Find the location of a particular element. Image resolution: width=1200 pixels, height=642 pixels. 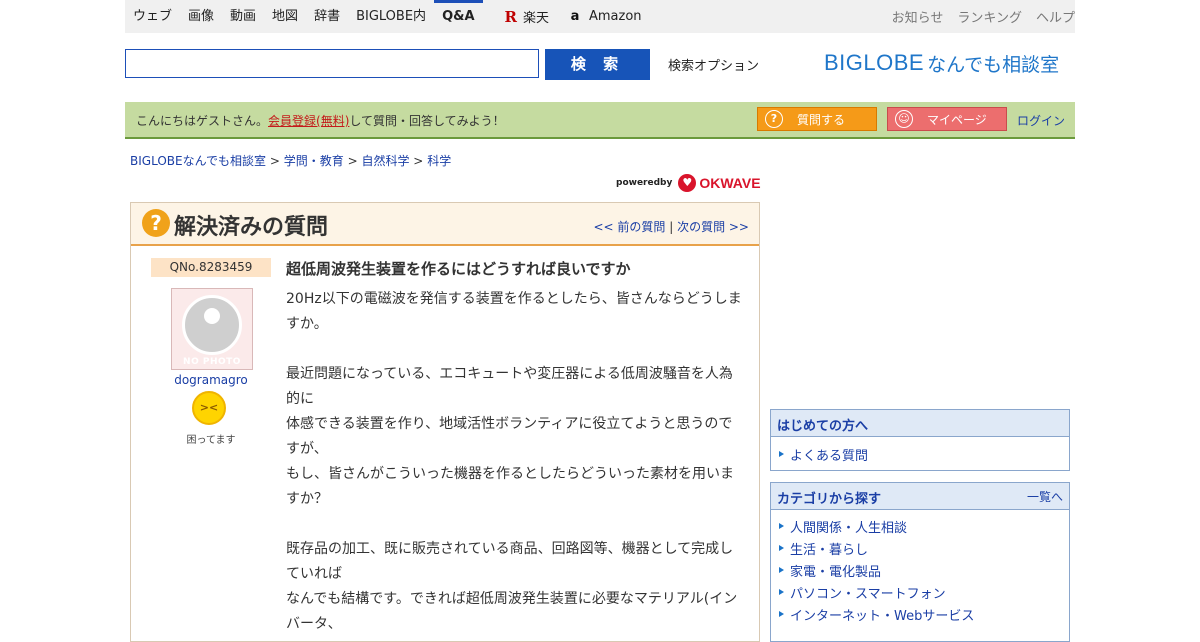

top-nav-right: お知らせ ランキング ヘルプ is located at coordinates (976, 16).